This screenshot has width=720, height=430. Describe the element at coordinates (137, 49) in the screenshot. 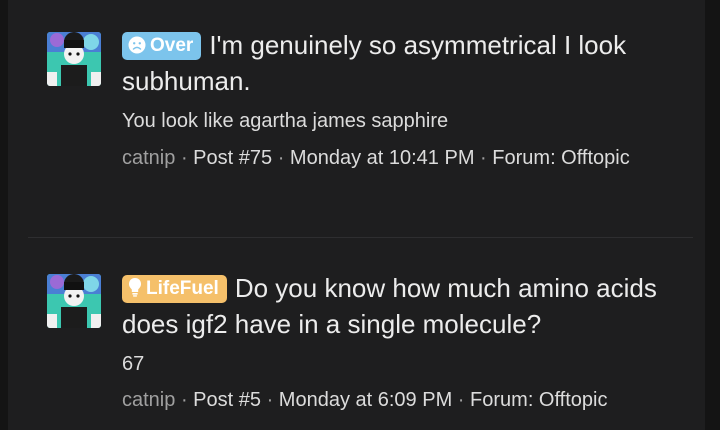

I see `sad-face-icon` at that location.